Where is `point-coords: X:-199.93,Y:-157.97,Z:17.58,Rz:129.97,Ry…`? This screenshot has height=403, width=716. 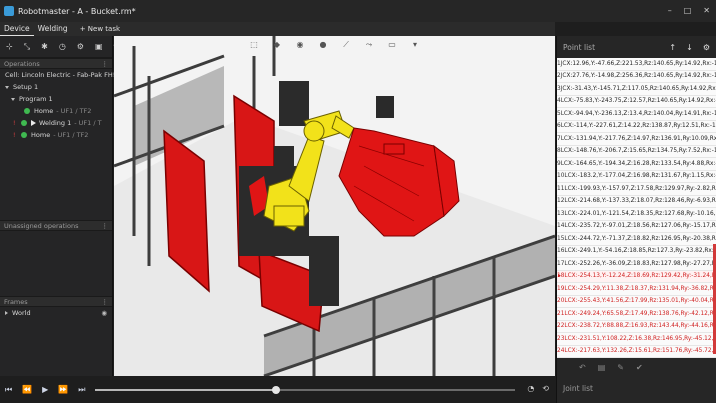 point-coords: X:-199.93,Y:-157.97,Z:17.58,Rz:129.97,Ry… is located at coordinates (643, 188).